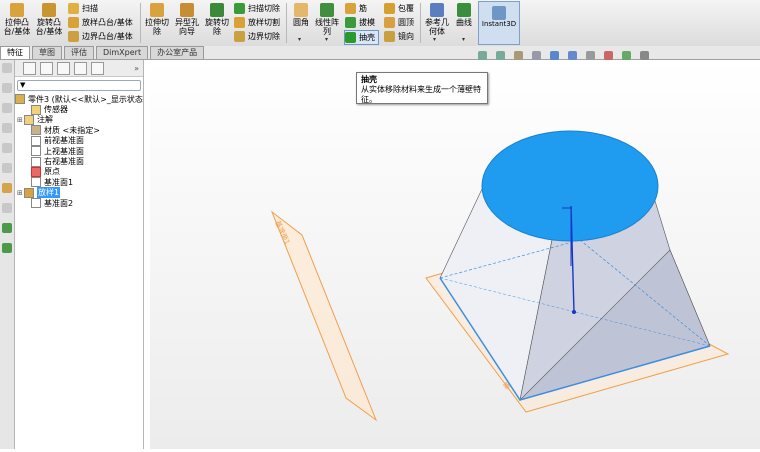 The image size is (760, 452). What do you see at coordinates (79, 99) in the screenshot?
I see `tree-root: 零件3 (默认<<默认>_显示状态` at bounding box center [79, 99].